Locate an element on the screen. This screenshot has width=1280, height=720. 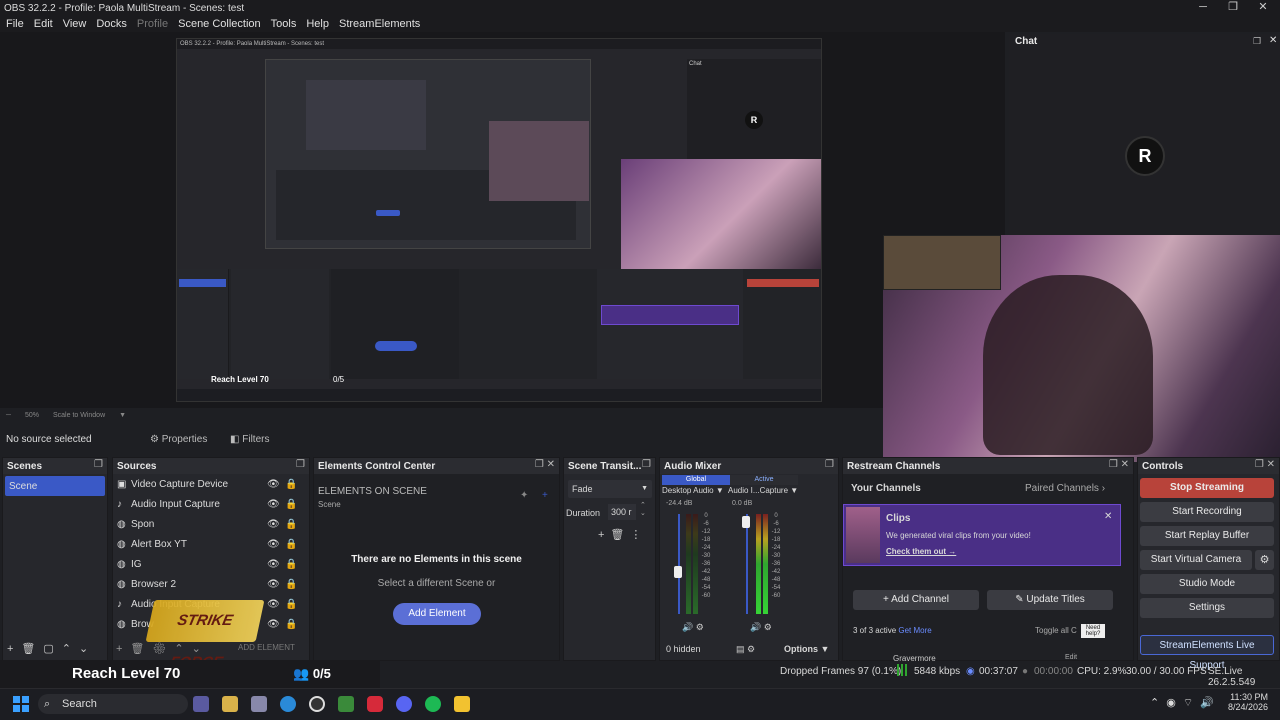
transition-toolbar: +🗑⋮ is located at coordinates (622, 534).